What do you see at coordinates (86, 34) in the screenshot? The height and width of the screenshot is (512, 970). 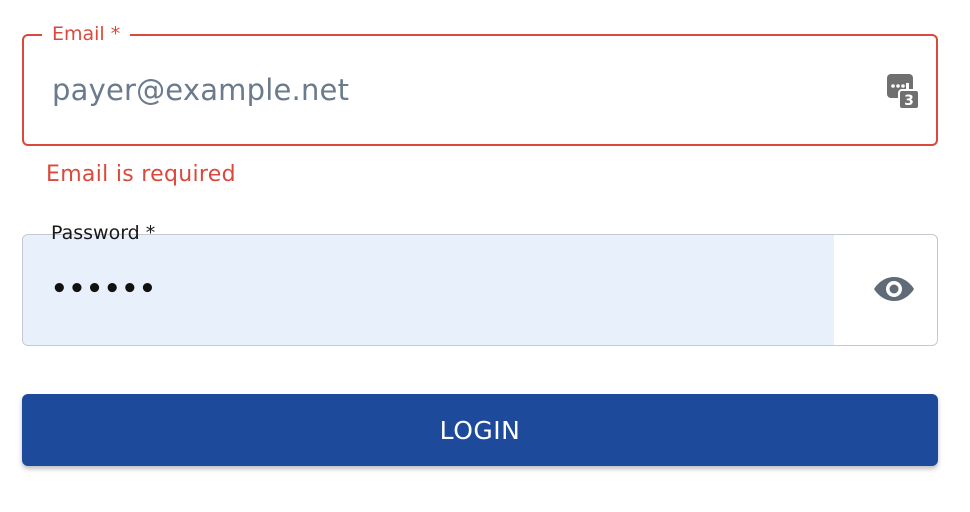 I see `email-label: Email *` at bounding box center [86, 34].